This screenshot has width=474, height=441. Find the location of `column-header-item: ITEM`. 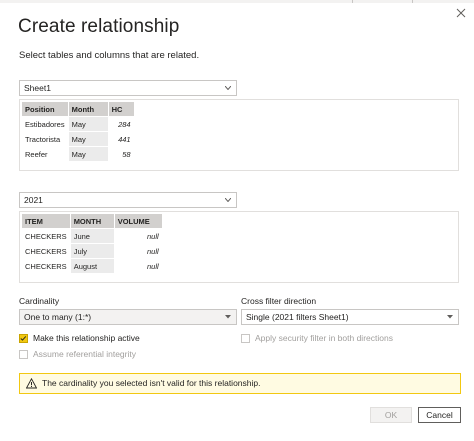

column-header-item: ITEM is located at coordinates (46, 221).